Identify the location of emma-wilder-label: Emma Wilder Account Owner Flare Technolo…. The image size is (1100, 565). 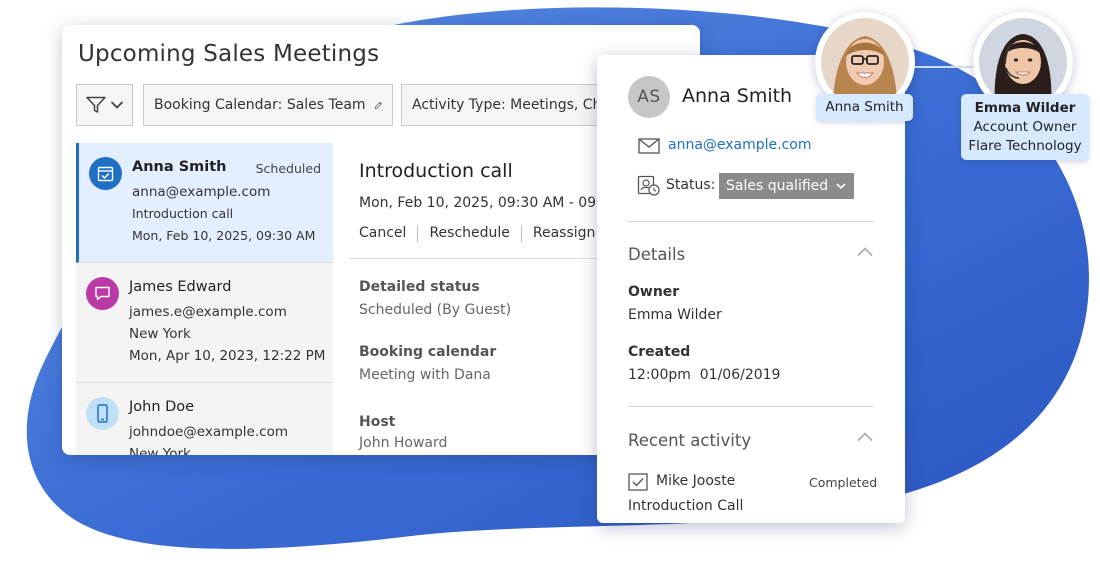
(1025, 127).